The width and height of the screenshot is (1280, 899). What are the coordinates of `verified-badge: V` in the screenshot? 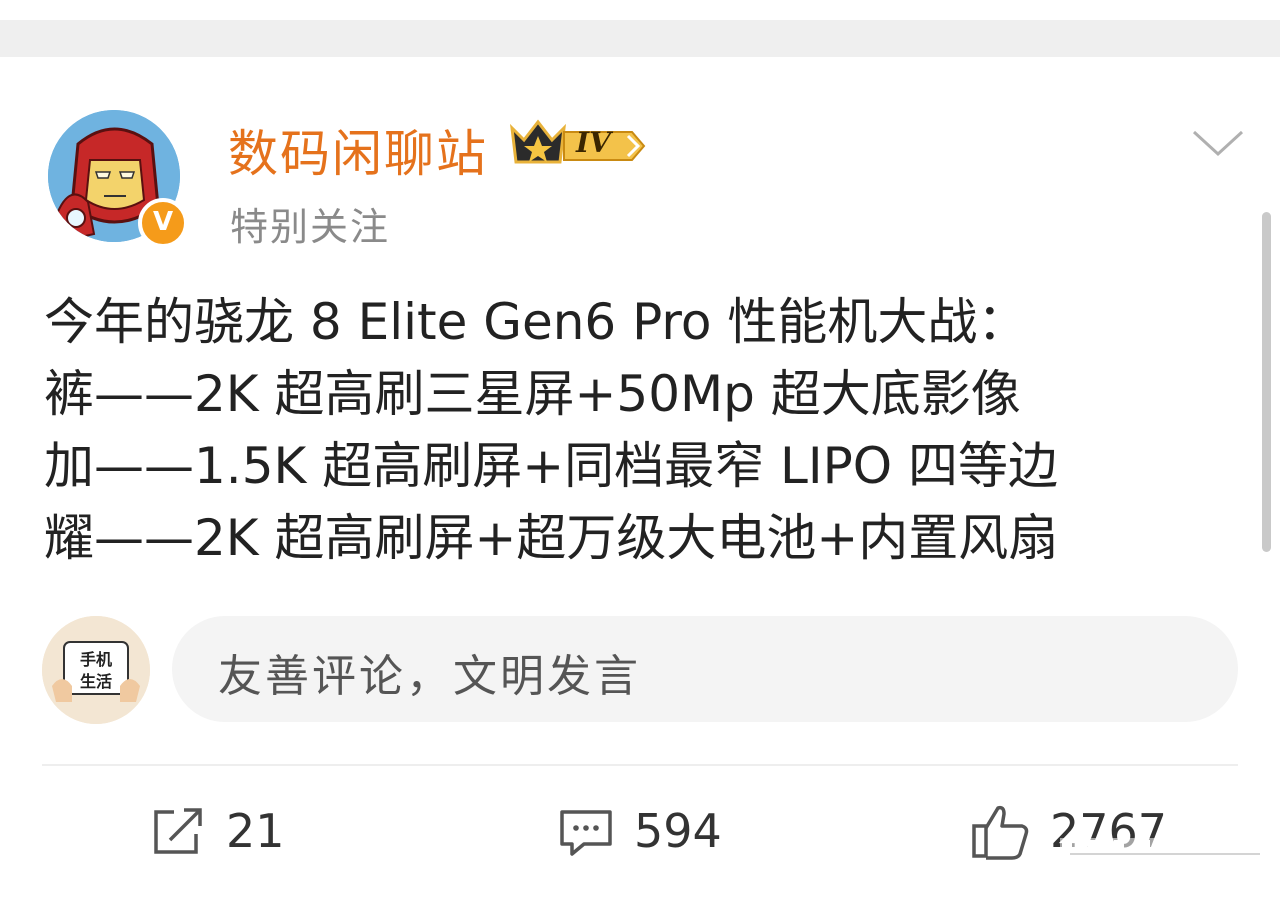 It's located at (163, 223).